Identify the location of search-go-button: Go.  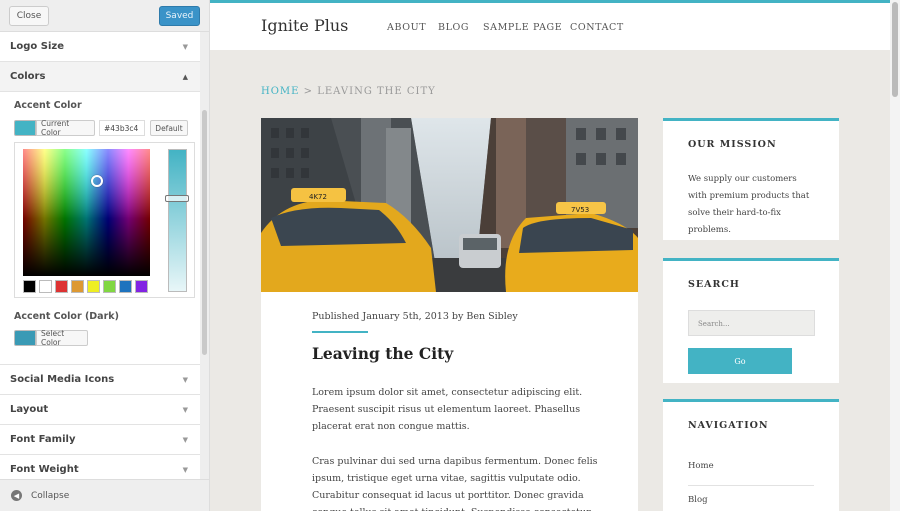
(740, 361).